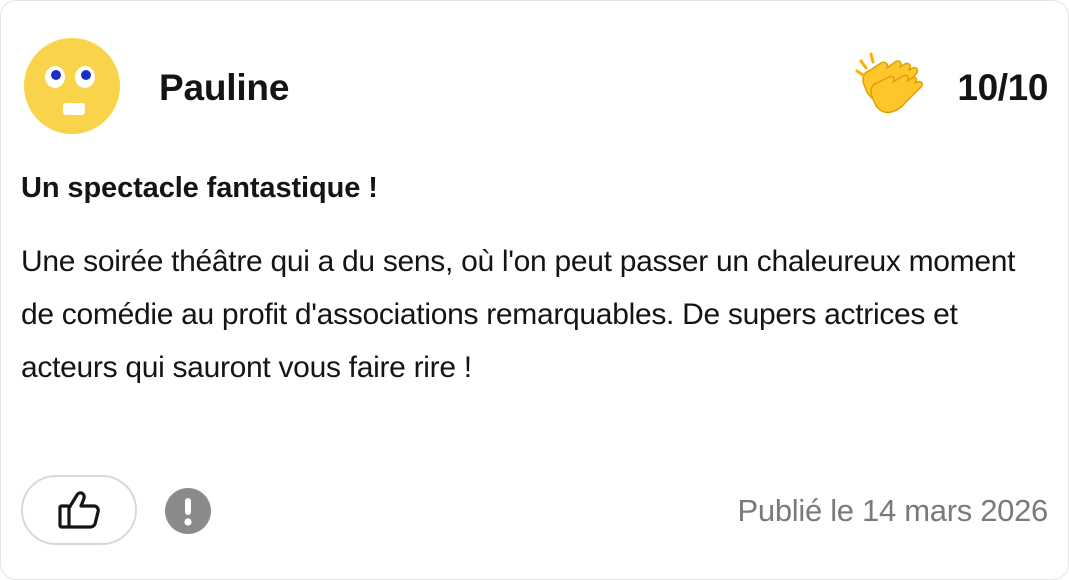 The height and width of the screenshot is (580, 1069). I want to click on rolling-eyes-face-icon, so click(72, 86).